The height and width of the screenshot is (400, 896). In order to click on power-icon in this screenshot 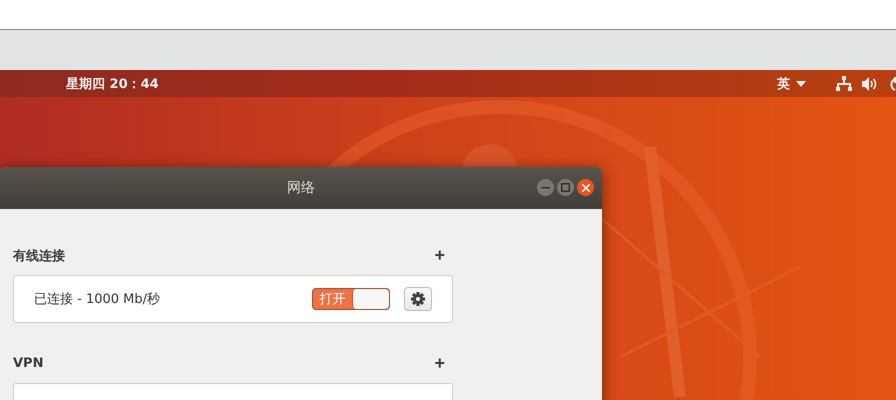, I will do `click(892, 83)`.